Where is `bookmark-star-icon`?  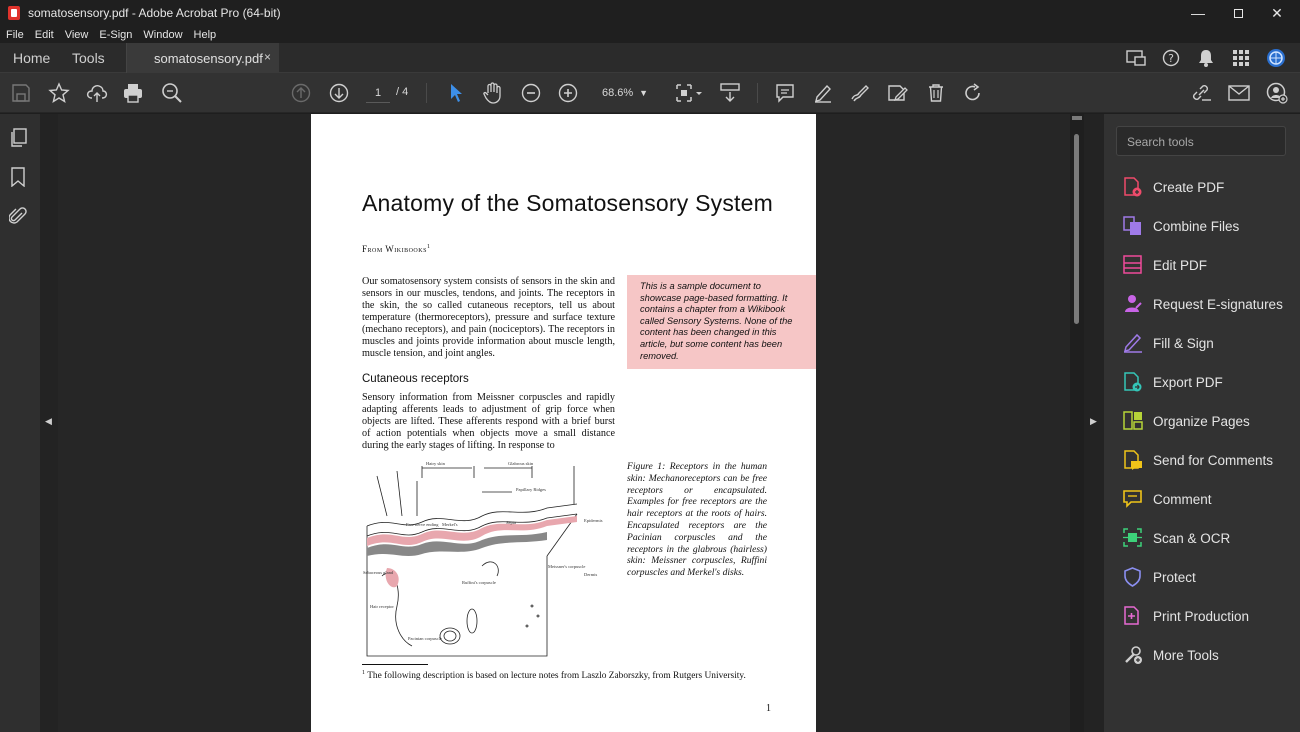
bookmark-star-icon is located at coordinates (59, 93).